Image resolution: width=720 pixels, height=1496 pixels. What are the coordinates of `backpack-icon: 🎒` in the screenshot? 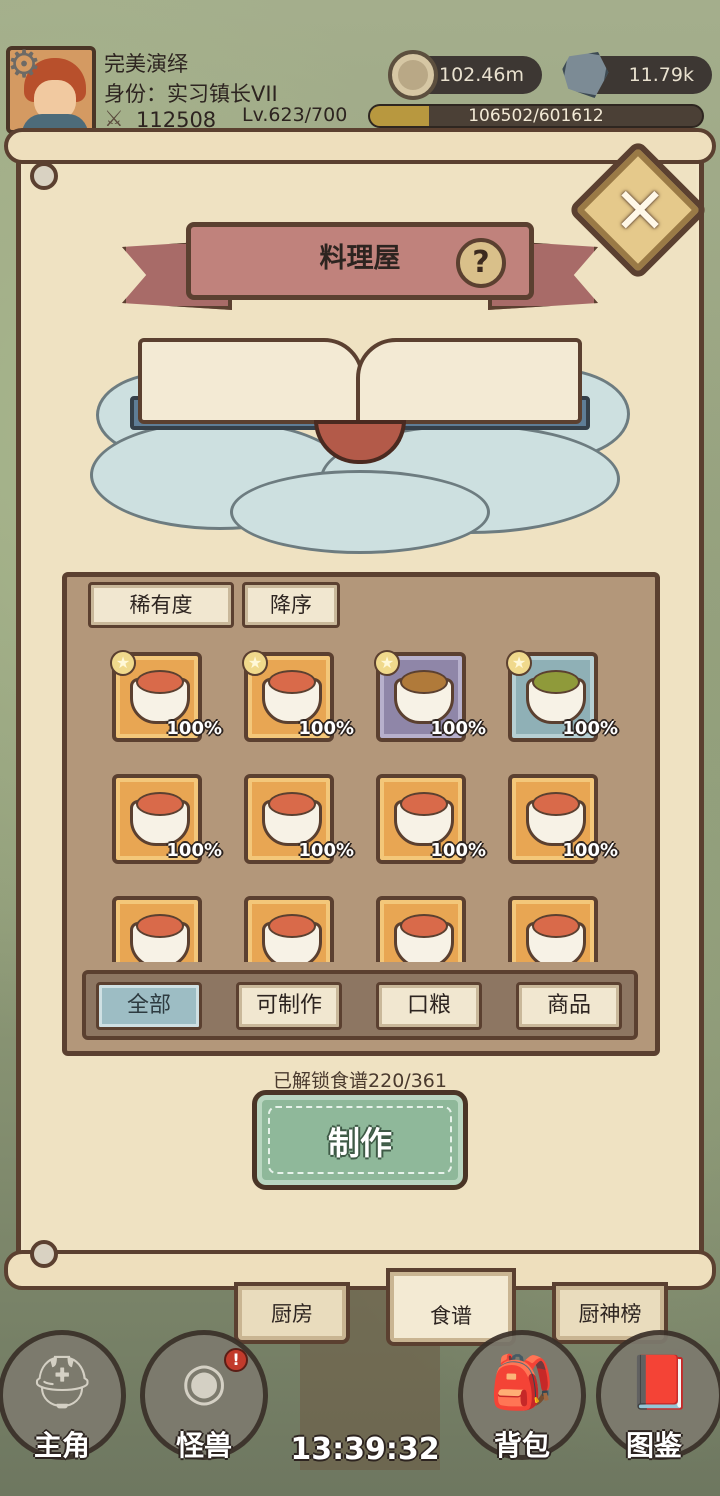 It's located at (522, 1383).